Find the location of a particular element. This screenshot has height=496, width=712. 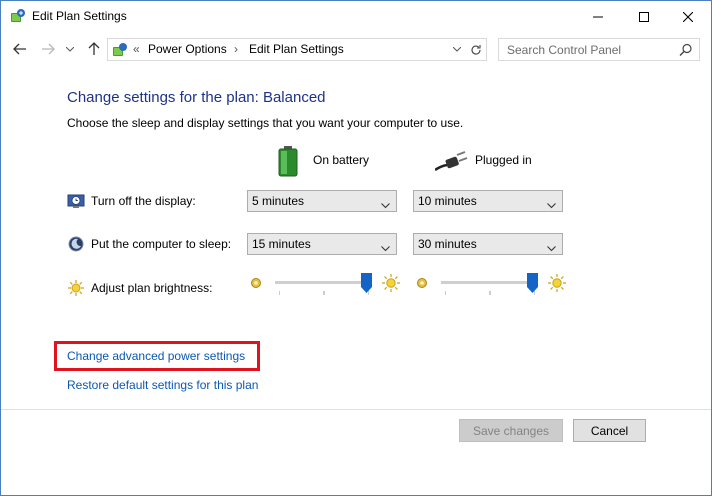

sun-icon is located at coordinates (76, 288).